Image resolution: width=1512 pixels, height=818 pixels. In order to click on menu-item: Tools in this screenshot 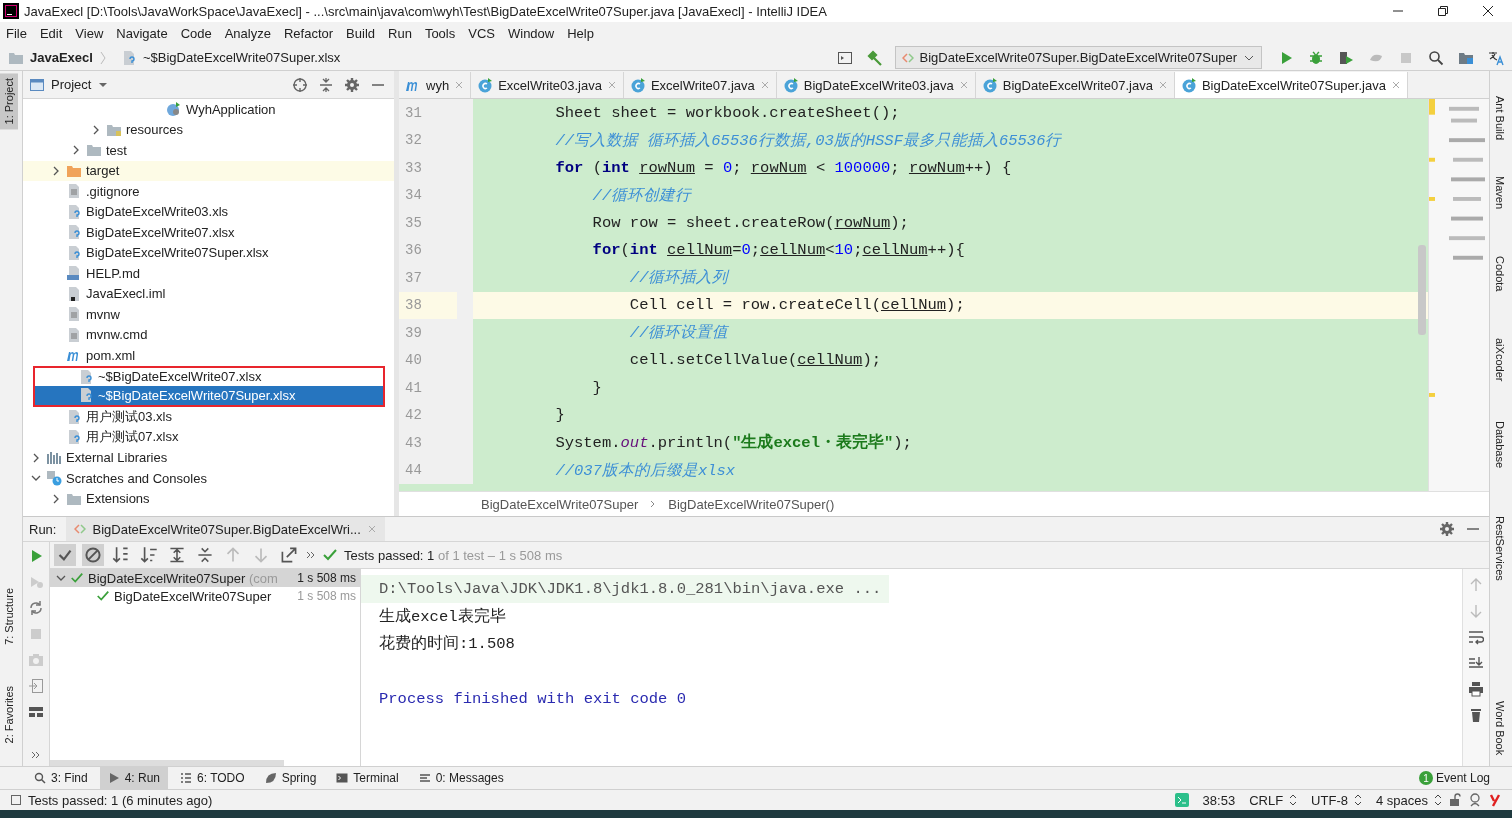, I will do `click(440, 33)`.